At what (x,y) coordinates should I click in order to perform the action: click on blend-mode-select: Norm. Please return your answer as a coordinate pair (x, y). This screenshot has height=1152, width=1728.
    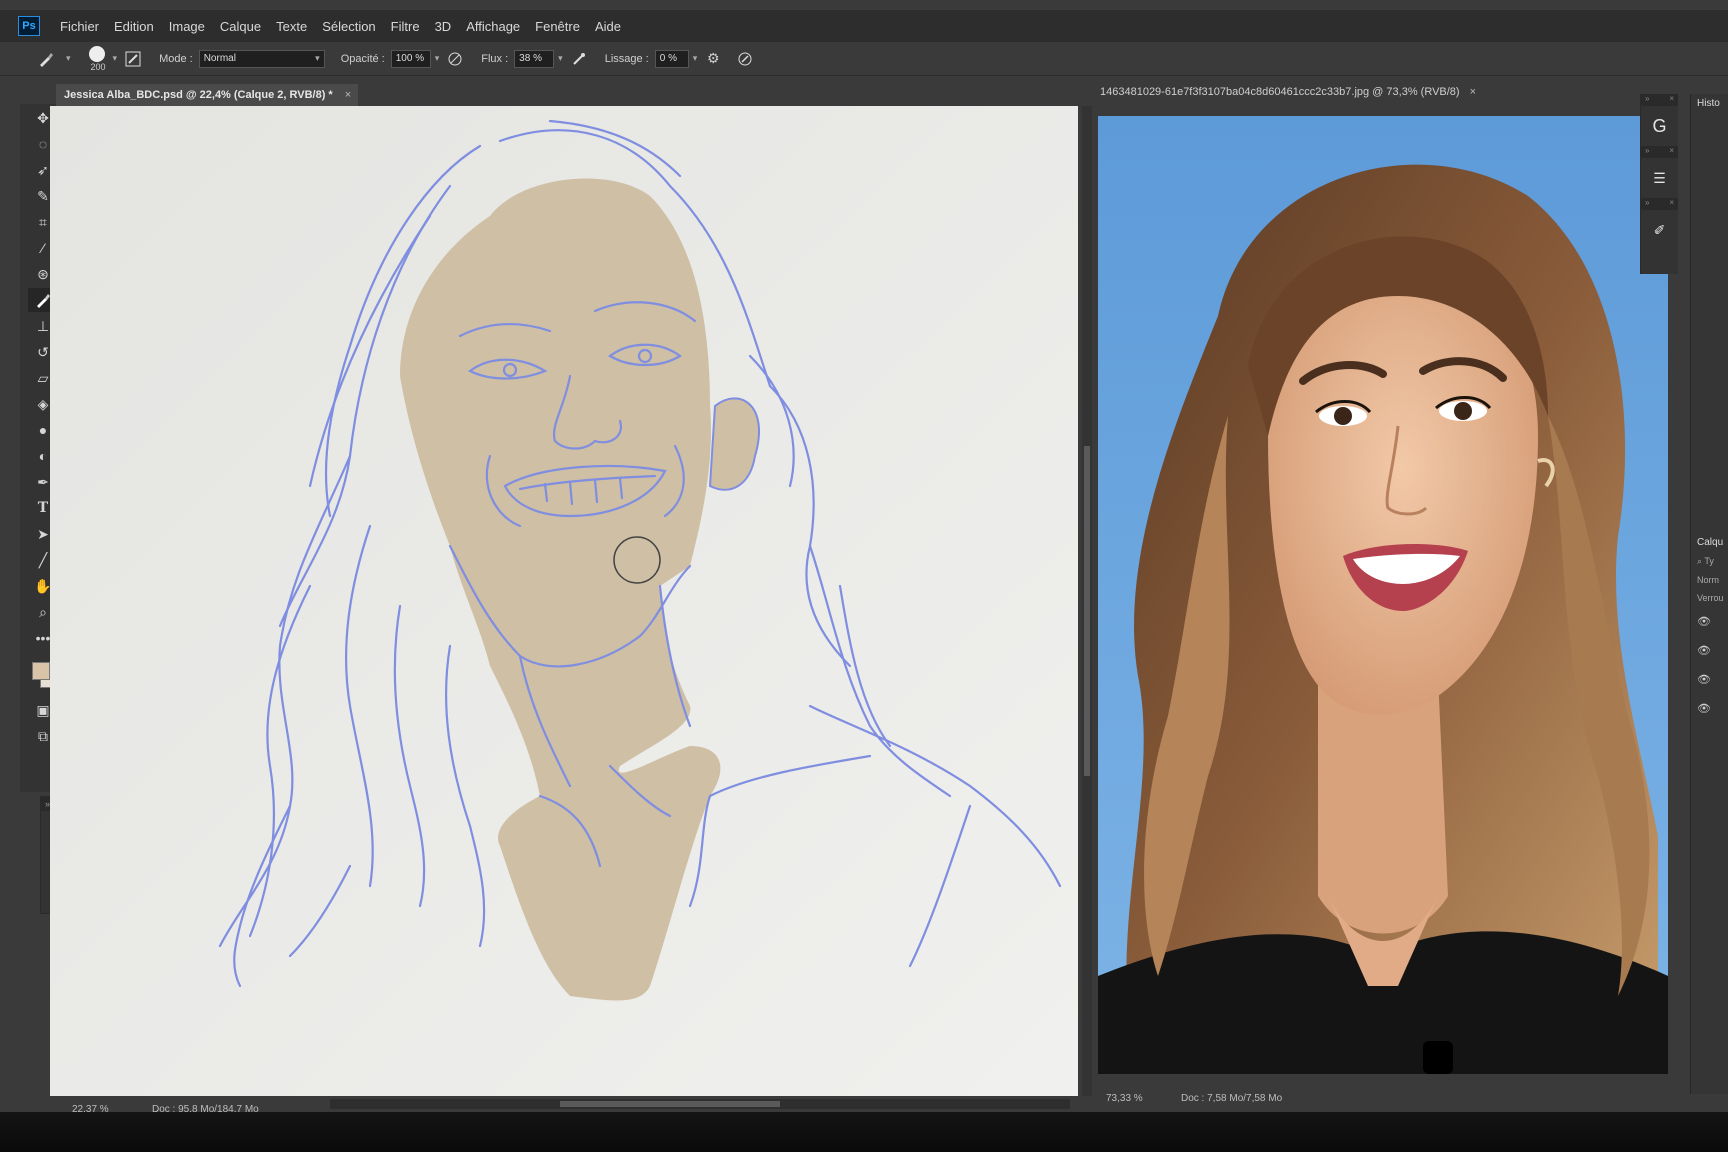
    Looking at the image, I should click on (1709, 580).